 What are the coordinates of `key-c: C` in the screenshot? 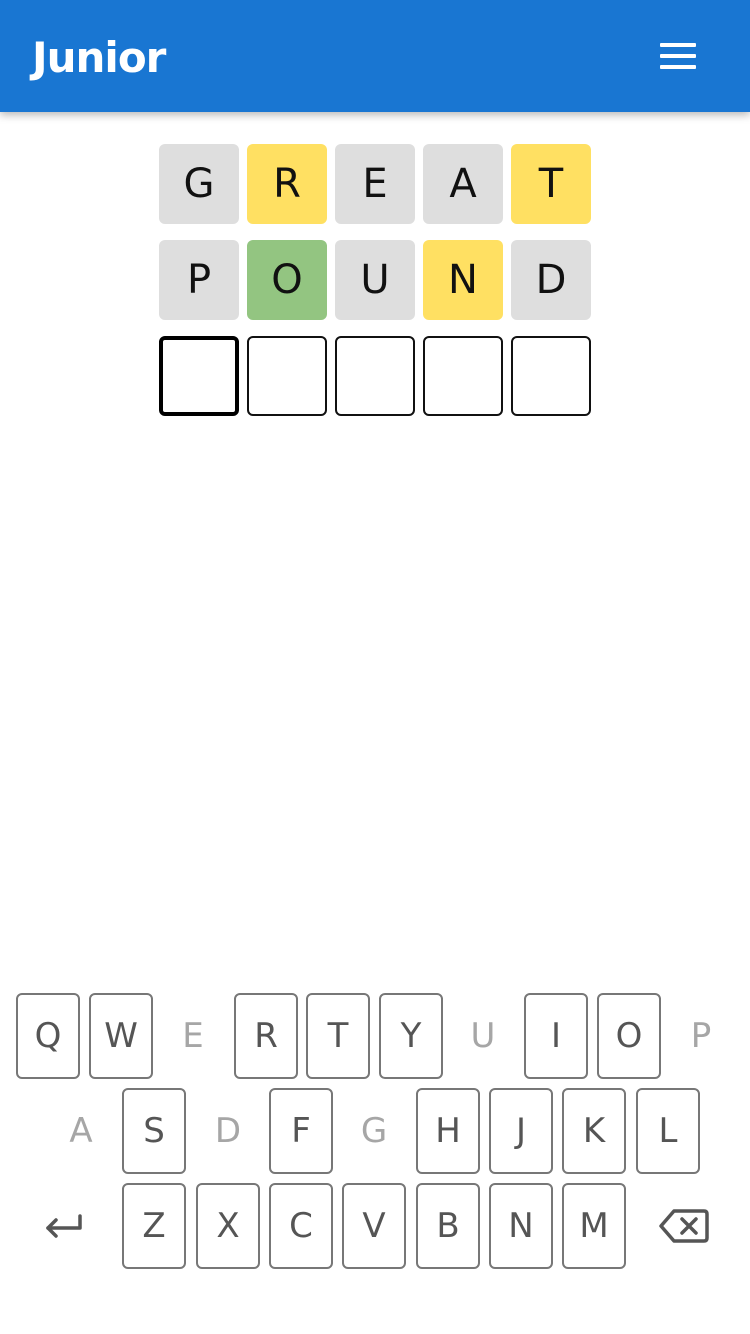 It's located at (301, 1226).